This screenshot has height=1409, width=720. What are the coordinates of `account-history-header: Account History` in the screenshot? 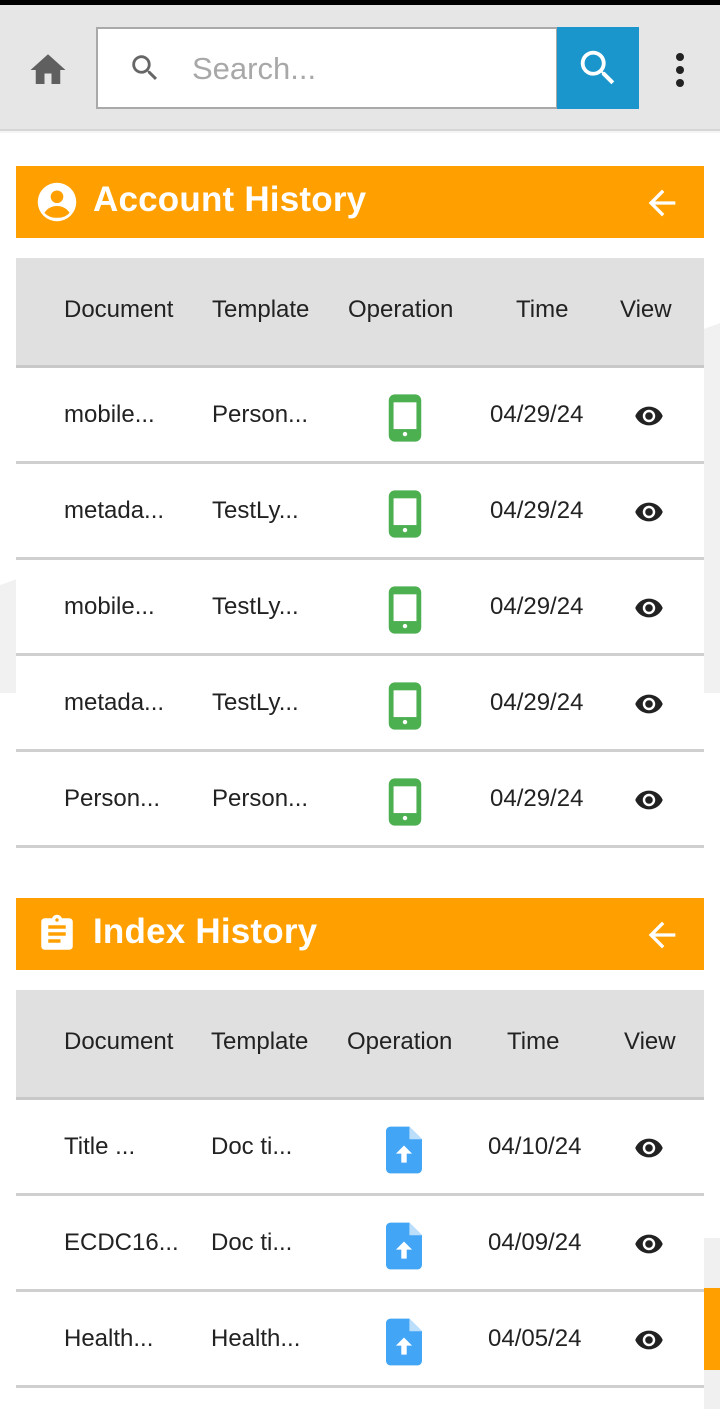 It's located at (360, 202).